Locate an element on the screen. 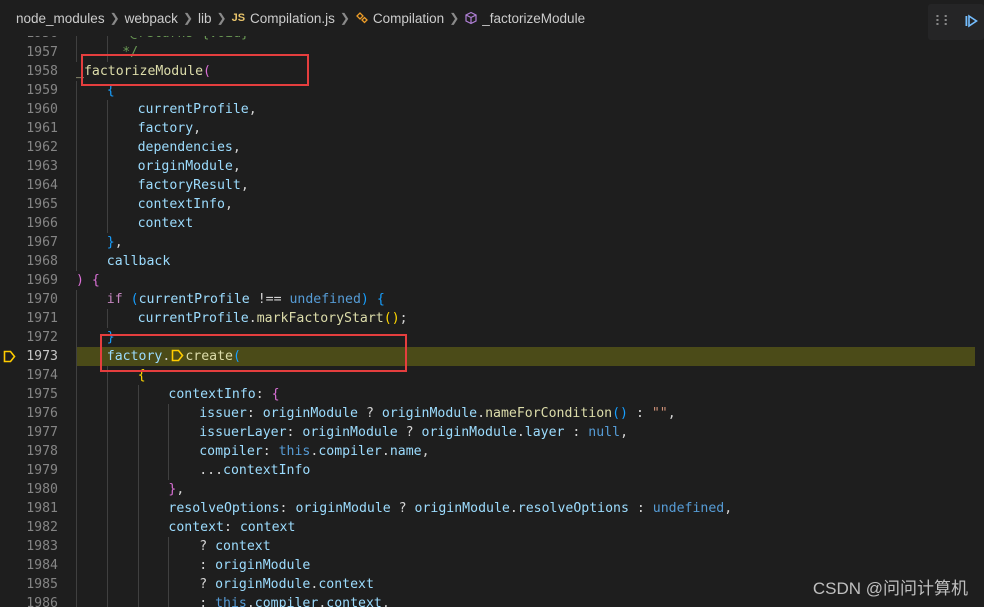  annotation-box-create is located at coordinates (253, 353).